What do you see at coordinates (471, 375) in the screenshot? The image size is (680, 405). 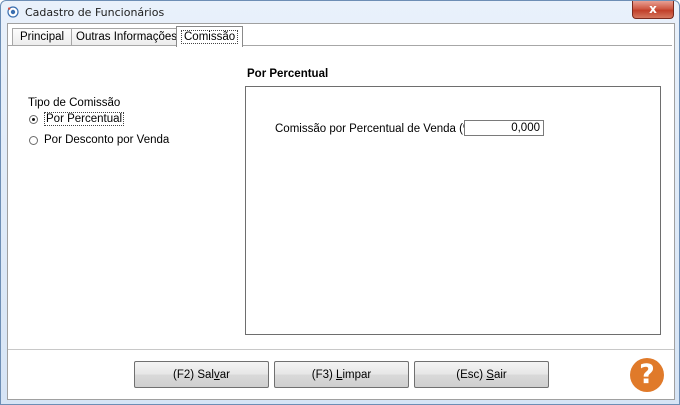 I see `button-text: (Esc)` at bounding box center [471, 375].